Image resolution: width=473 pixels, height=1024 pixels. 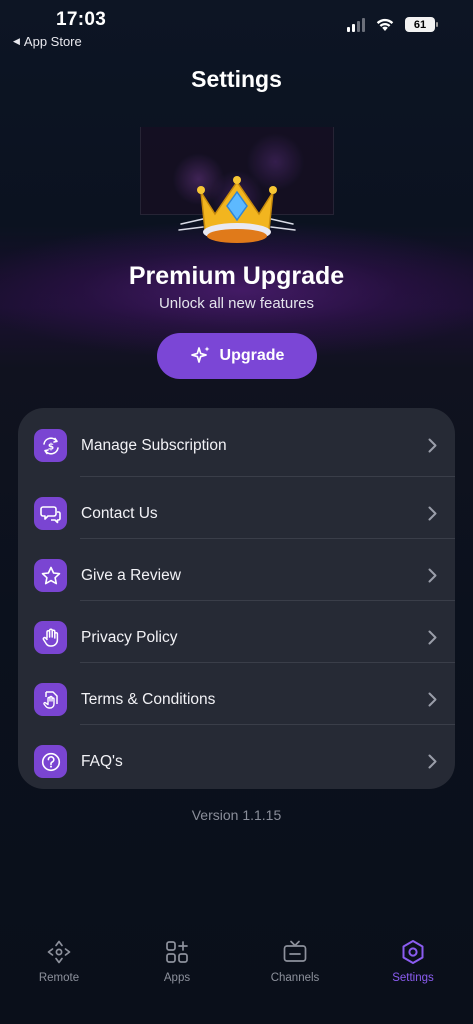 I want to click on menu-item-privacy-policy: Privacy Policy, so click(x=236, y=631).